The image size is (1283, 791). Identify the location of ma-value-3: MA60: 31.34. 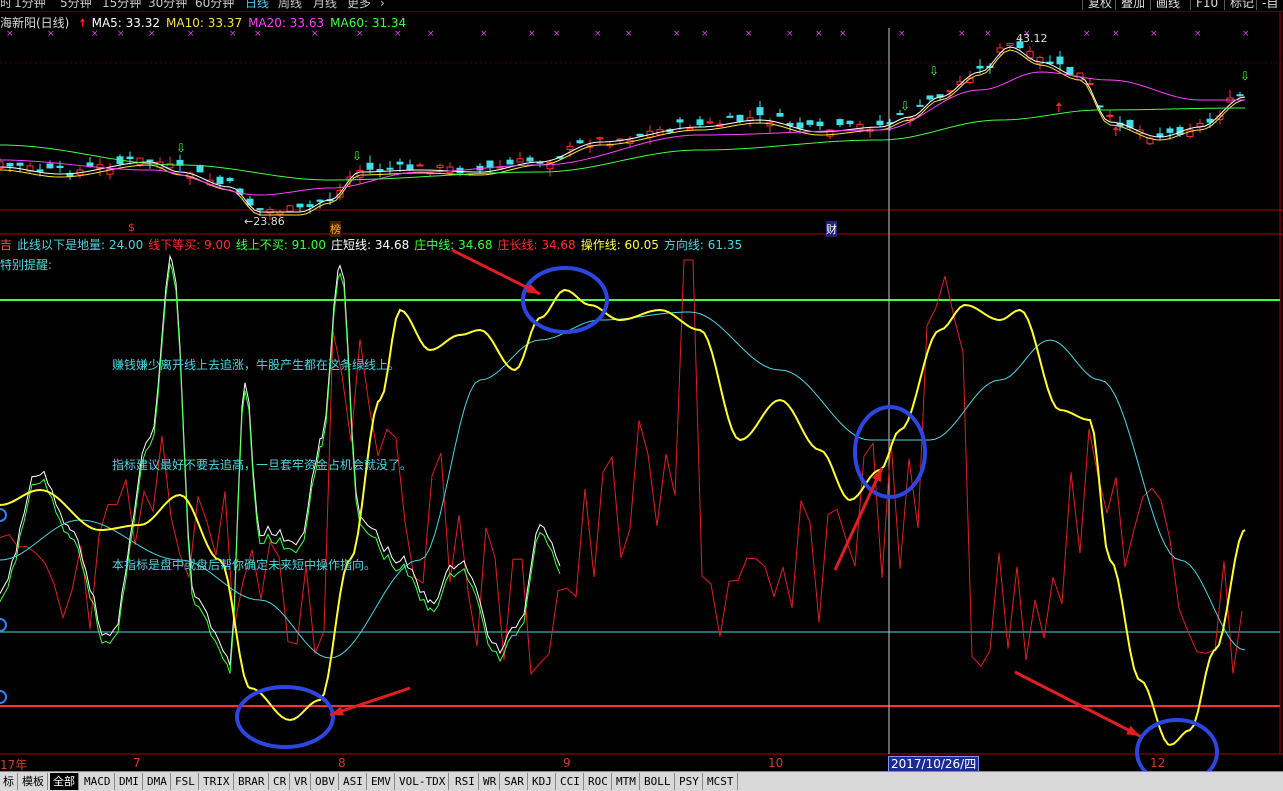
(368, 23).